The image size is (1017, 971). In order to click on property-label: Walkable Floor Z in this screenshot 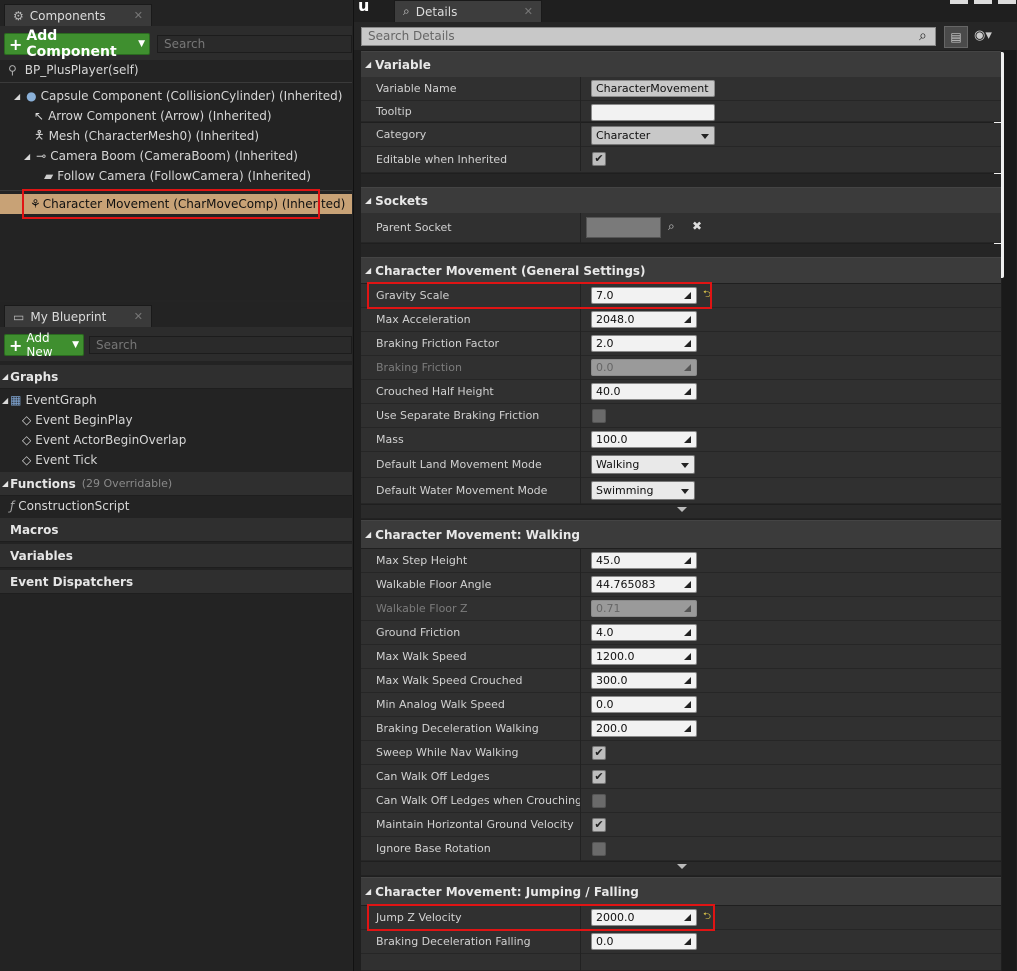, I will do `click(422, 608)`.